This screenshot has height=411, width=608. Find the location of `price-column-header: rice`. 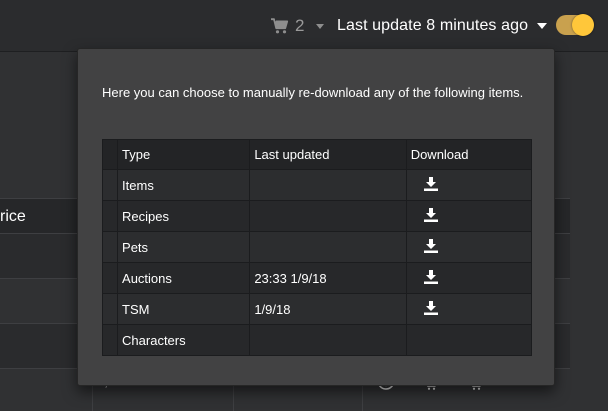

price-column-header: rice is located at coordinates (13, 216).